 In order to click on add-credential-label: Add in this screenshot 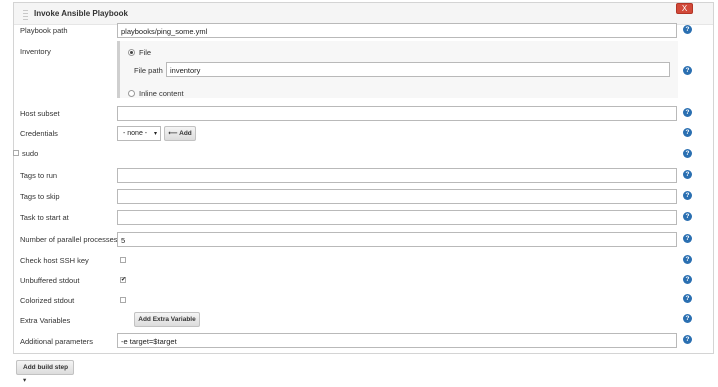, I will do `click(185, 133)`.